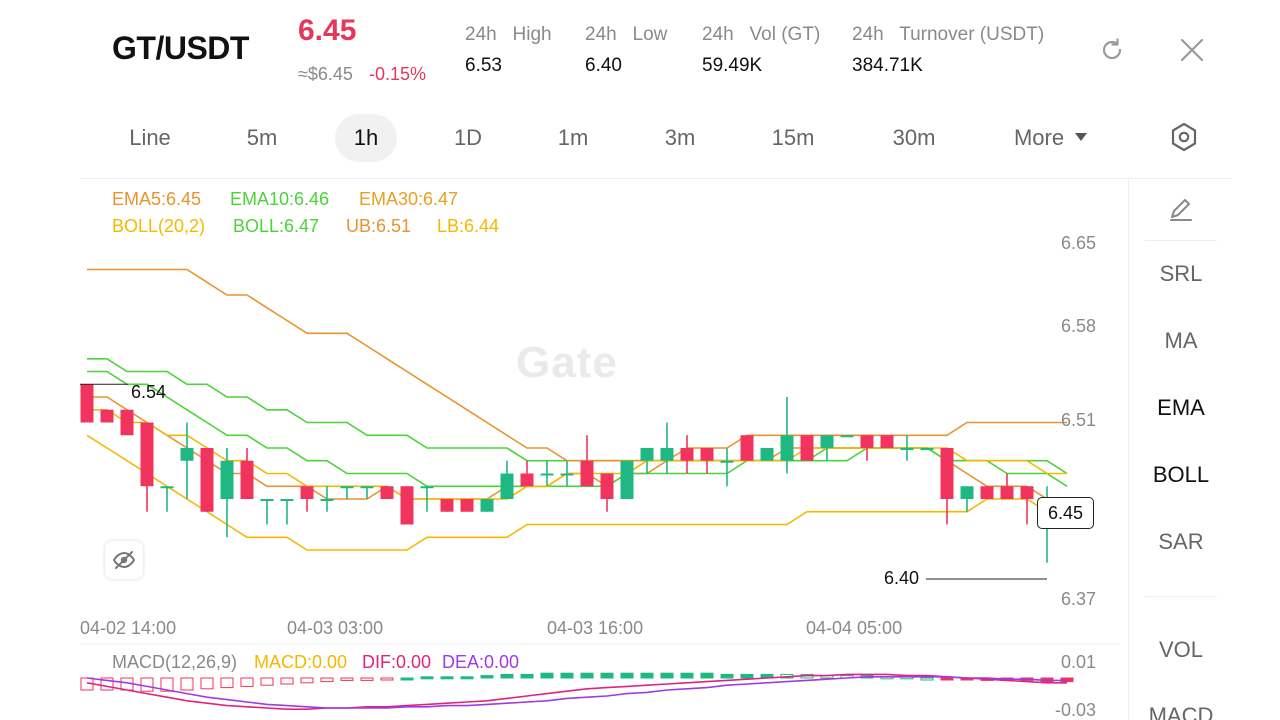  Describe the element at coordinates (124, 560) in the screenshot. I see `eye-toggle-icon` at that location.